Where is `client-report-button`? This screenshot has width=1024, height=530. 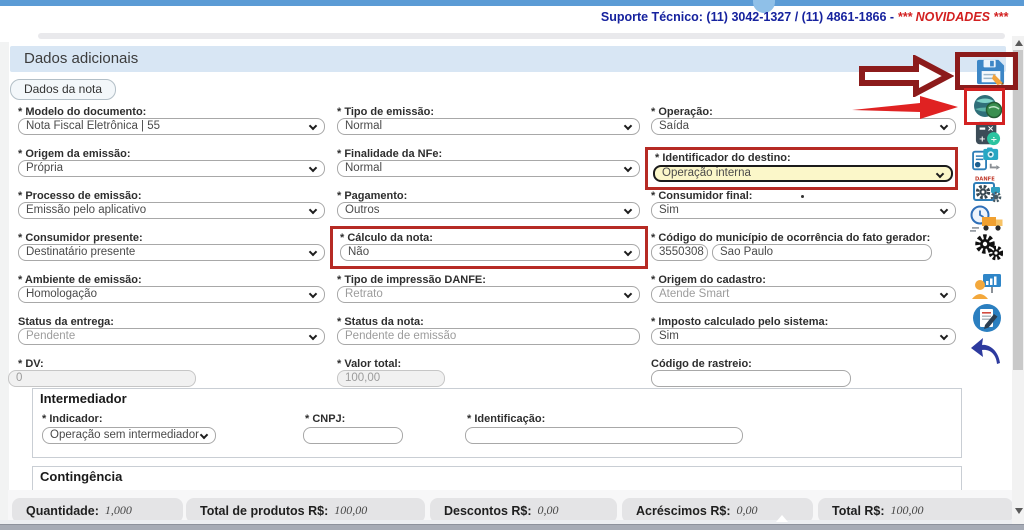 client-report-button is located at coordinates (987, 286).